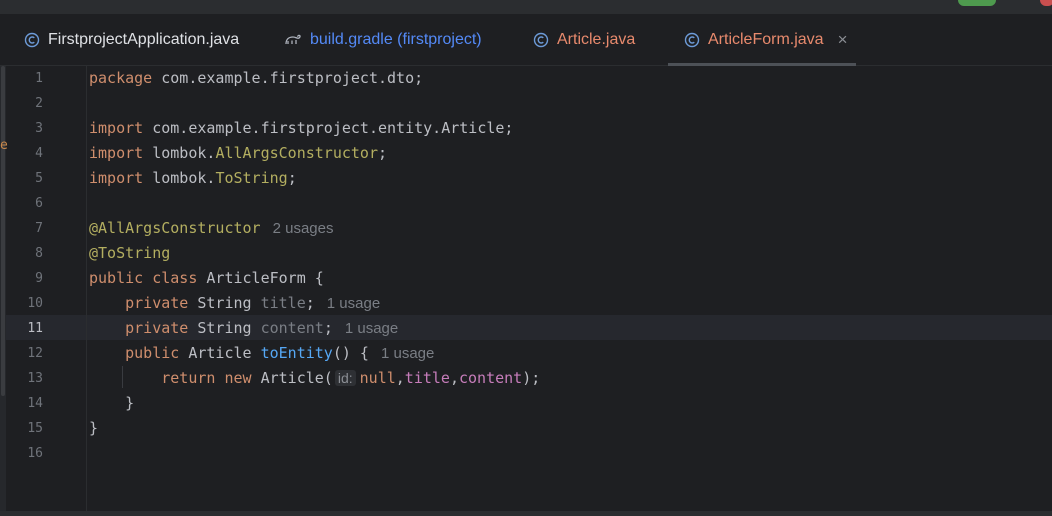  I want to click on java-class-icon, so click(32, 40).